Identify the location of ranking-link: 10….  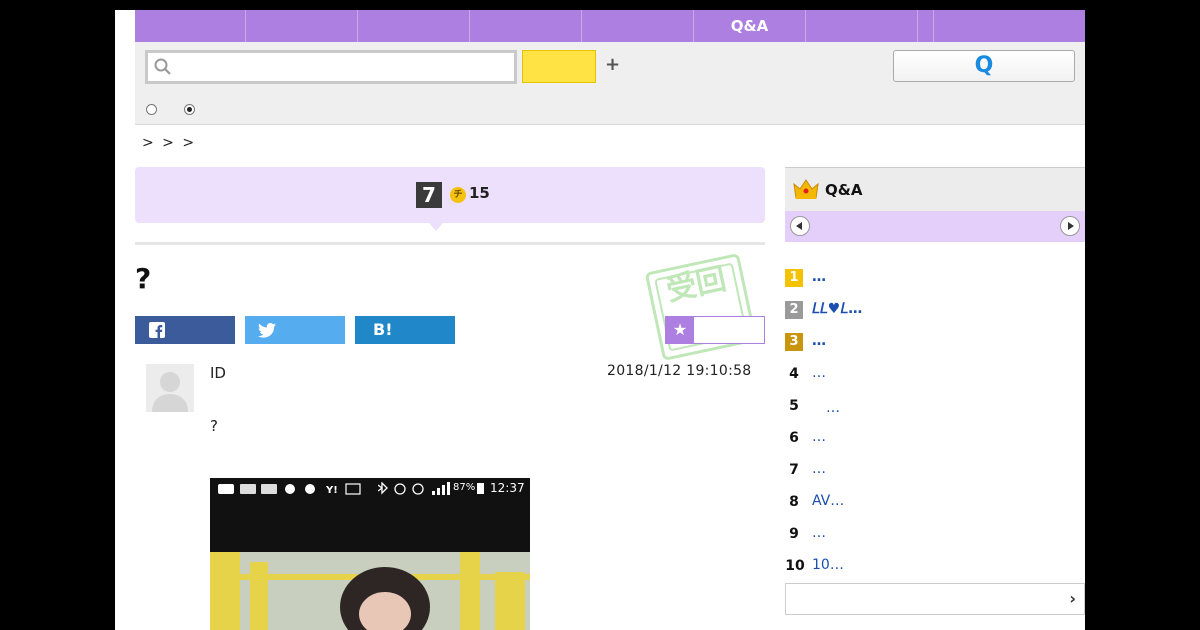
(828, 565).